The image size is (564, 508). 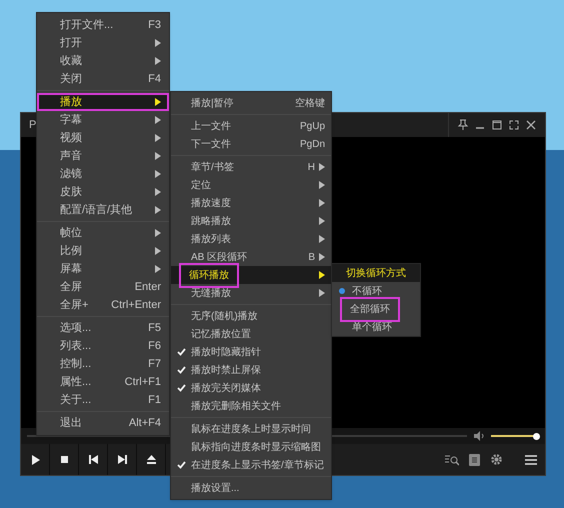 What do you see at coordinates (103, 346) in the screenshot?
I see `menu-item: 列表... F6` at bounding box center [103, 346].